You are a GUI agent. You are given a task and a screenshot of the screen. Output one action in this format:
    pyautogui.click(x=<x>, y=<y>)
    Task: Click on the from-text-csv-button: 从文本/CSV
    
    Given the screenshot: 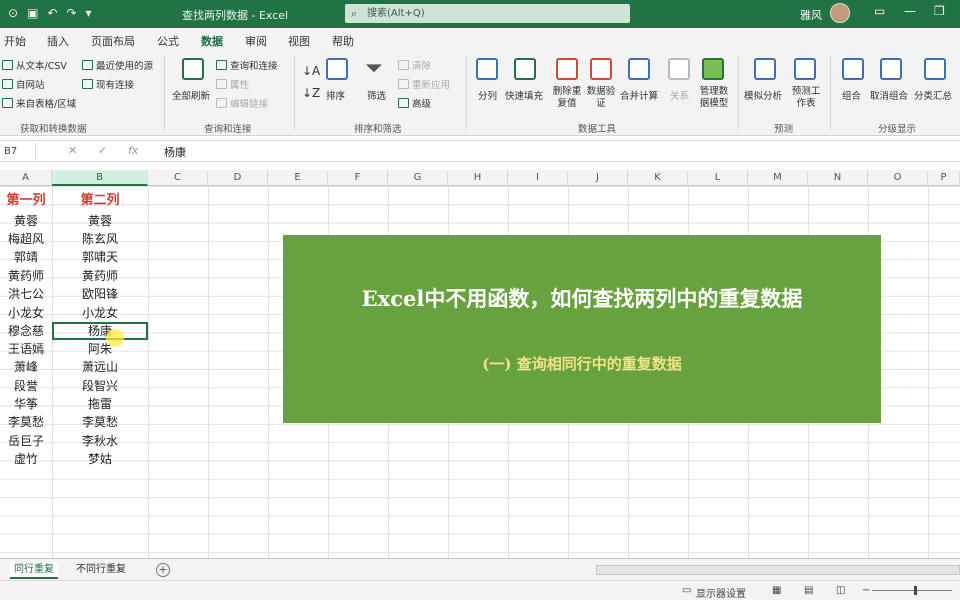 What is the action you would take?
    pyautogui.click(x=34, y=65)
    